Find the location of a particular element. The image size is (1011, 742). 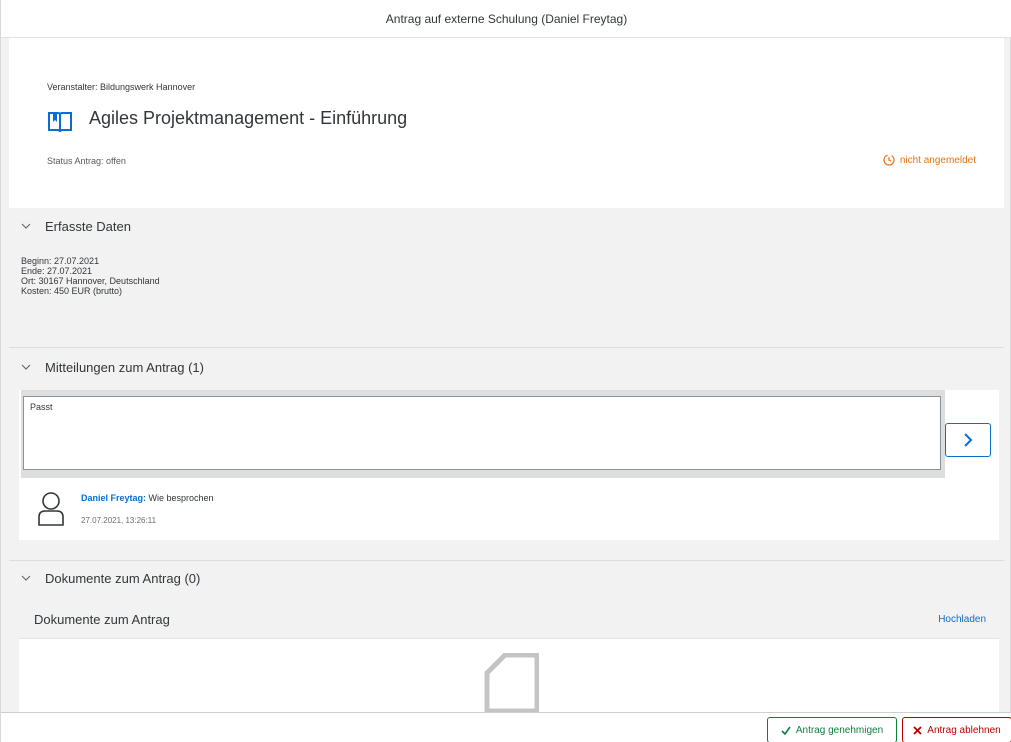

message-composer: Passt is located at coordinates (509, 434).